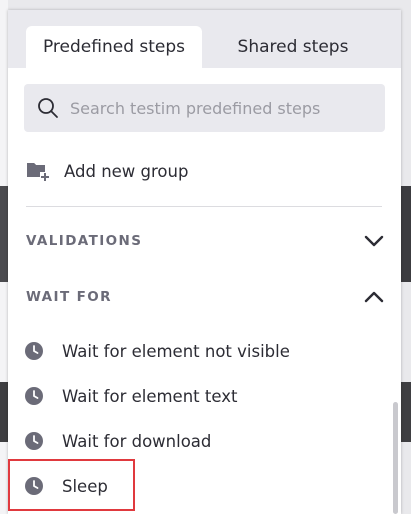 This screenshot has height=514, width=411. I want to click on tab-shared-steps: Shared steps, so click(293, 47).